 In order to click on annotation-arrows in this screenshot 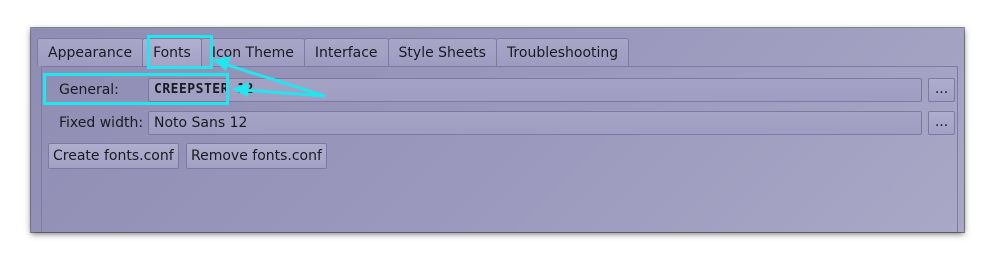, I will do `click(269, 77)`.